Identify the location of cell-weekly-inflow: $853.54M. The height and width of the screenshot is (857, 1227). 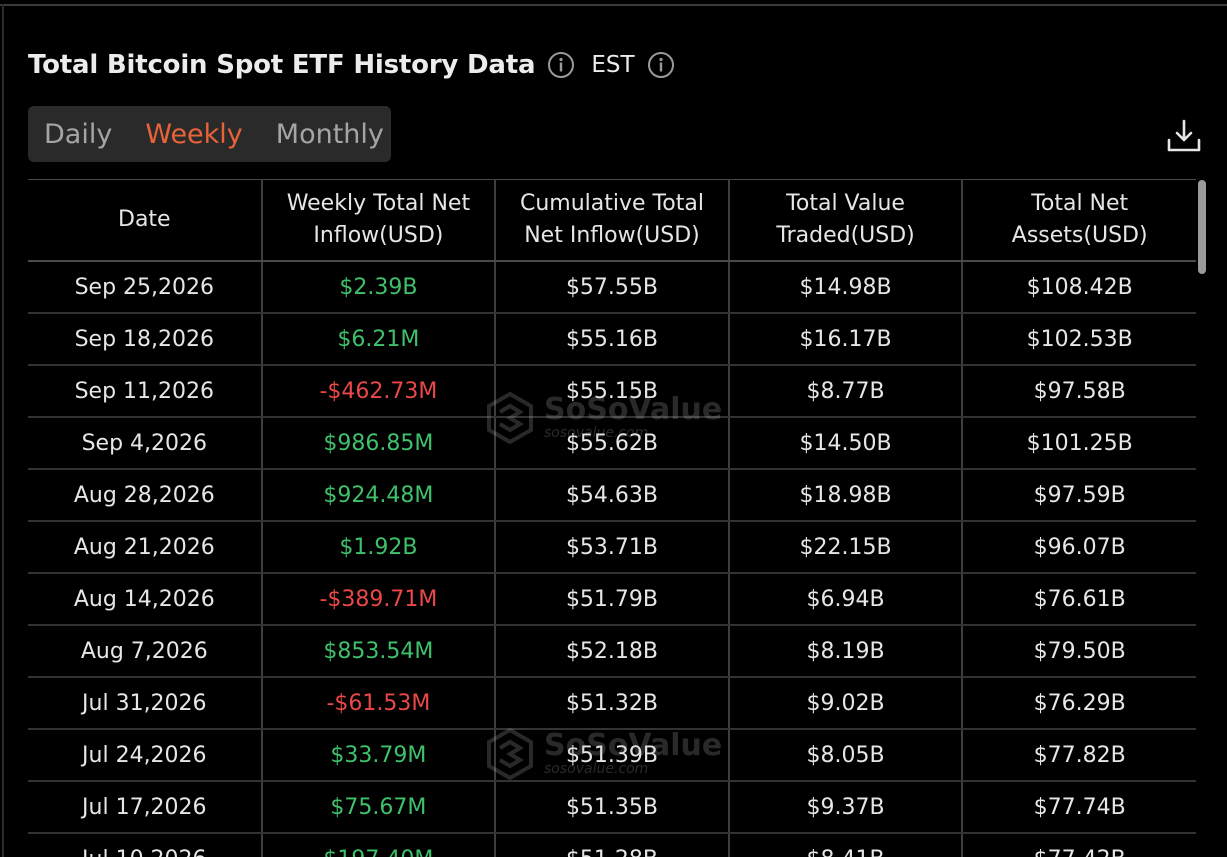
(379, 651).